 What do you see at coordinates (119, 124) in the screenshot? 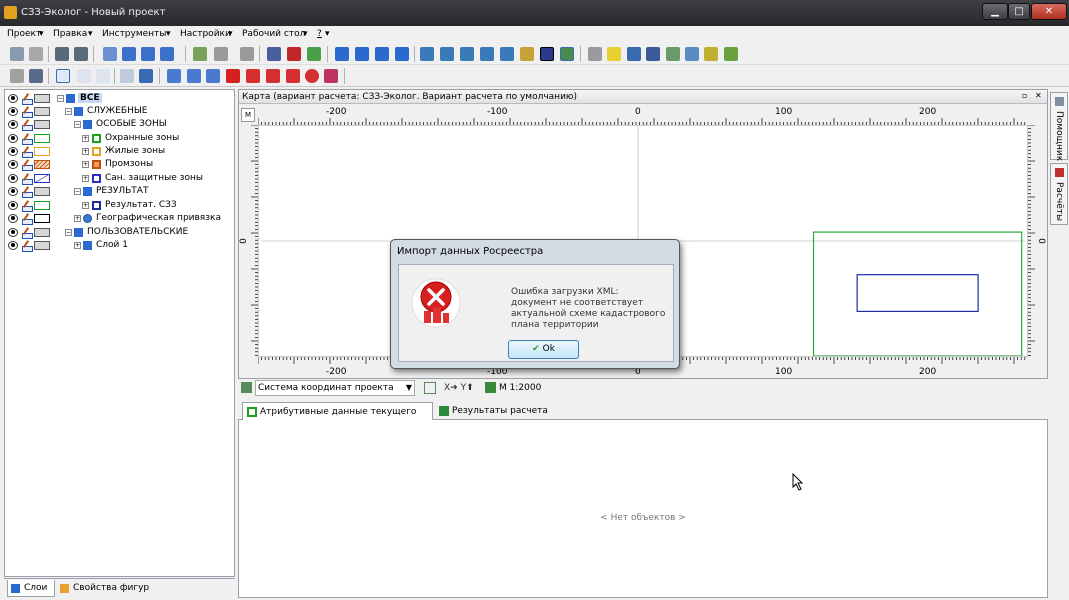
I see `tree-row-special-zones: − ОСОБЫЕ ЗОНЫ` at bounding box center [119, 124].